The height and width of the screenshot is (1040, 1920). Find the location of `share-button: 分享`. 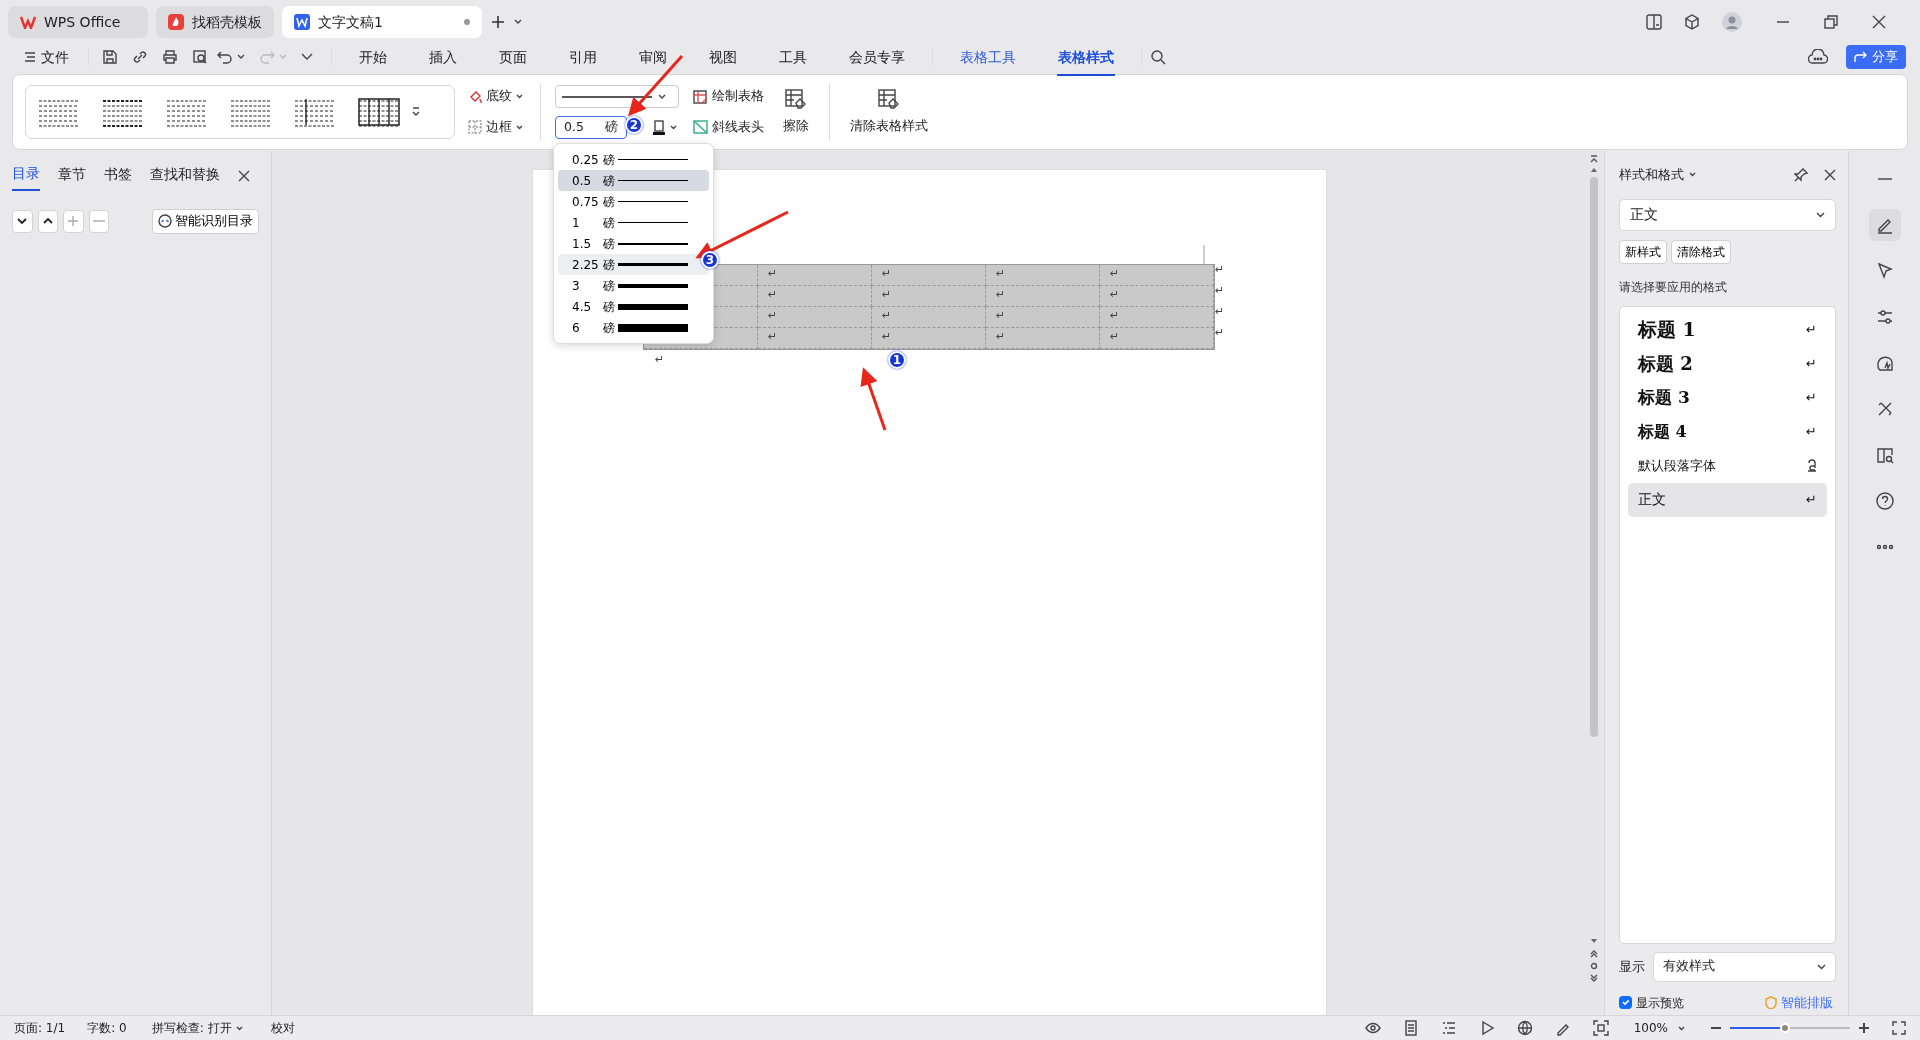

share-button: 分享 is located at coordinates (1876, 57).